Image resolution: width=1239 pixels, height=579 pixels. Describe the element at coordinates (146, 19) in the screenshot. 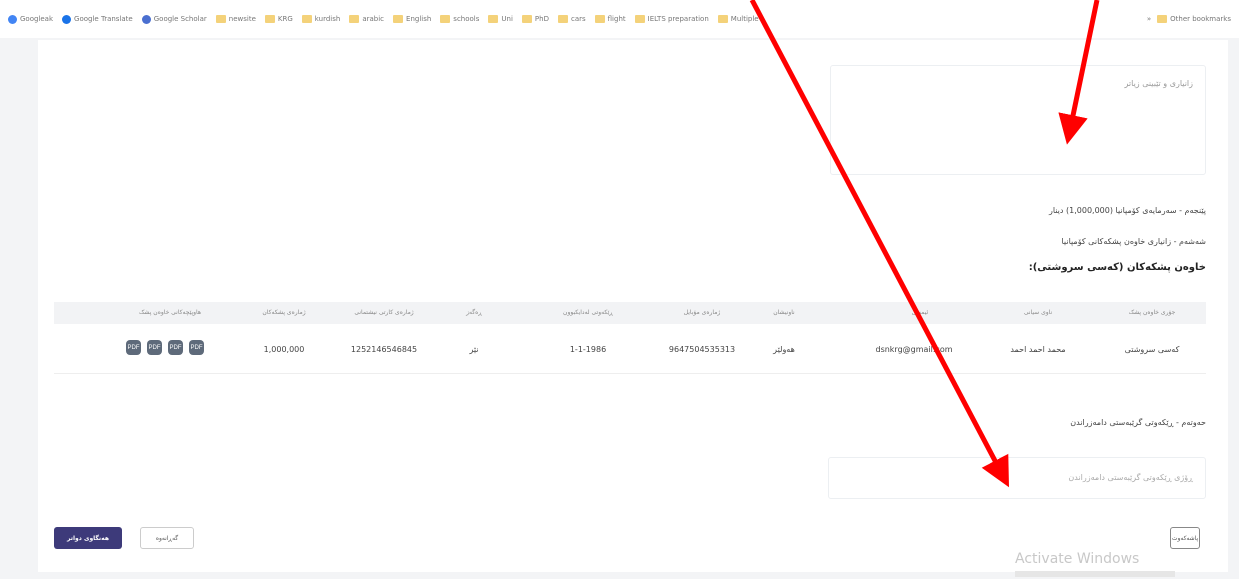

I see `scholar-icon` at that location.